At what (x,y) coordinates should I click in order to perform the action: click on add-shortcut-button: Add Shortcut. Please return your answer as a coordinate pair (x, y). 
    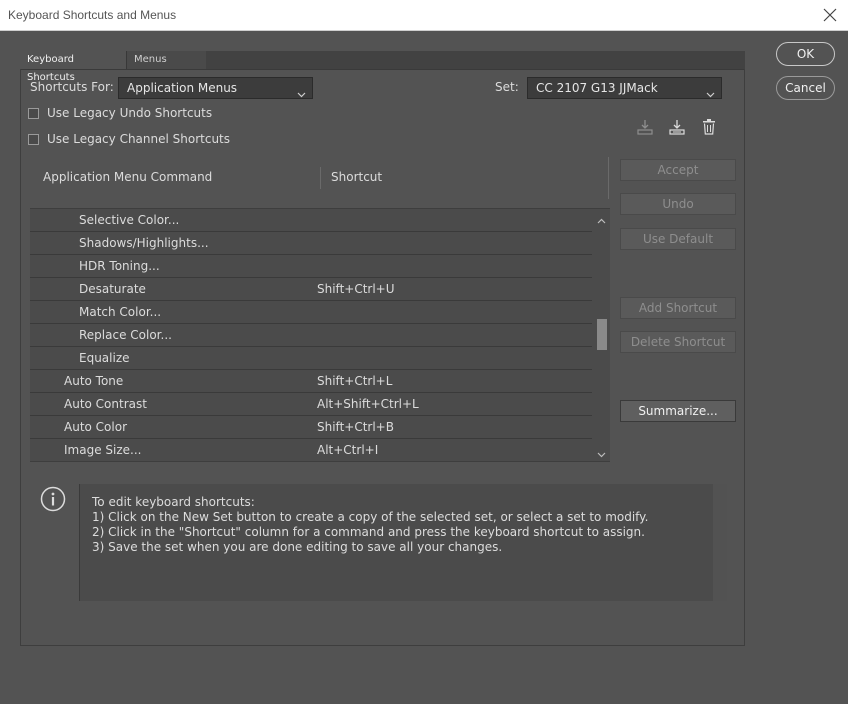
    Looking at the image, I should click on (678, 308).